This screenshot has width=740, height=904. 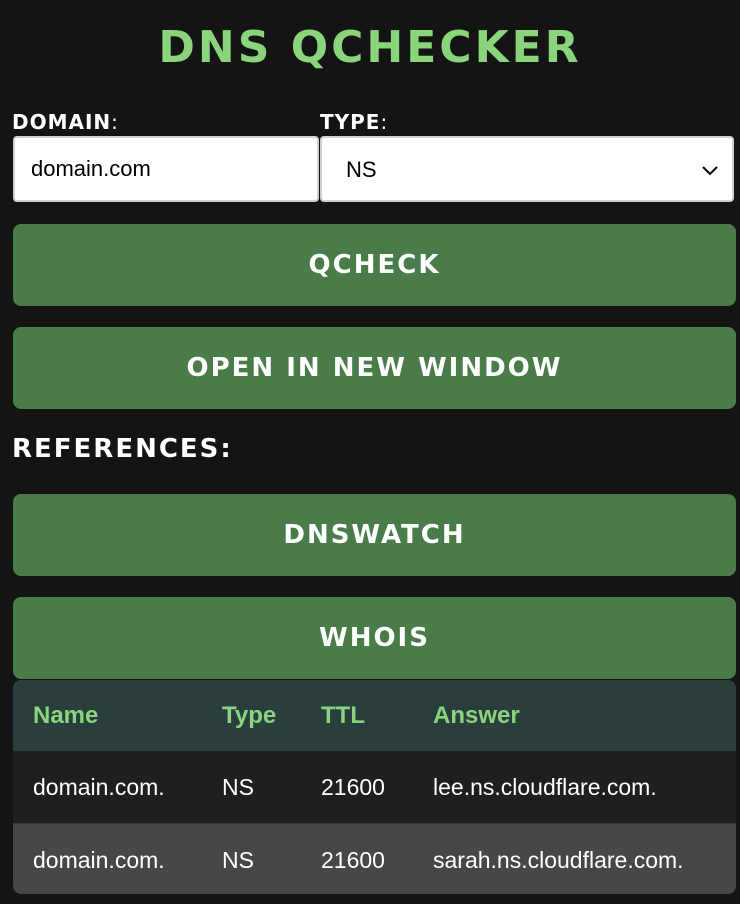 What do you see at coordinates (374, 368) in the screenshot?
I see `open-new-window-button: OPEN IN NEW WINDOW` at bounding box center [374, 368].